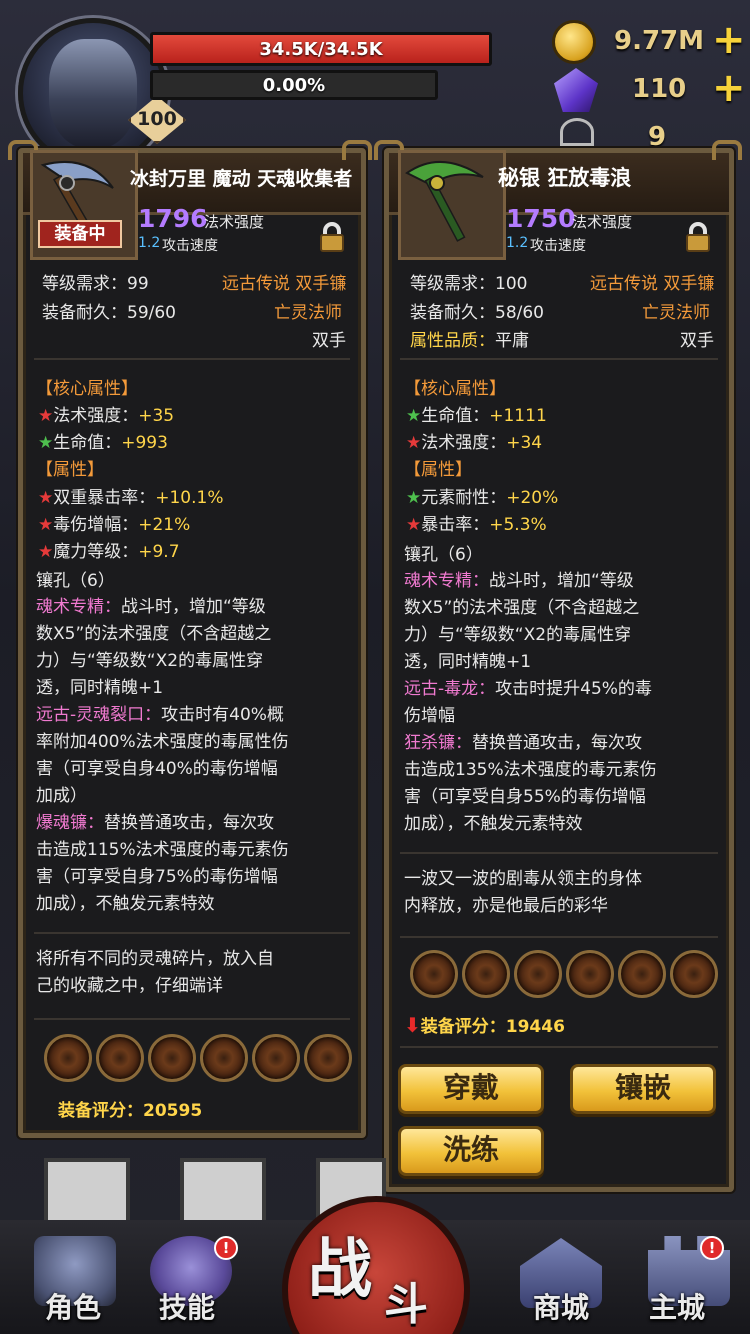  What do you see at coordinates (573, 689) in the screenshot?
I see `skill-text: 攻击时提升45%的毒` at bounding box center [573, 689].